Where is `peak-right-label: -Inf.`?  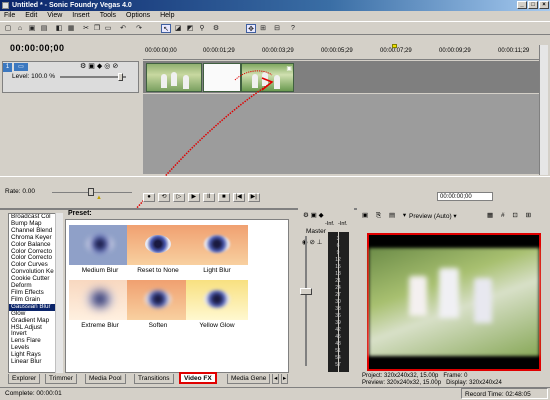 peak-right-label: -Inf. is located at coordinates (343, 224).